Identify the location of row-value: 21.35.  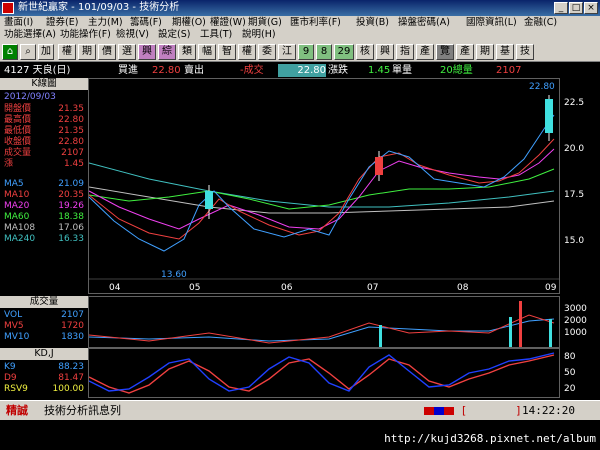
(71, 109).